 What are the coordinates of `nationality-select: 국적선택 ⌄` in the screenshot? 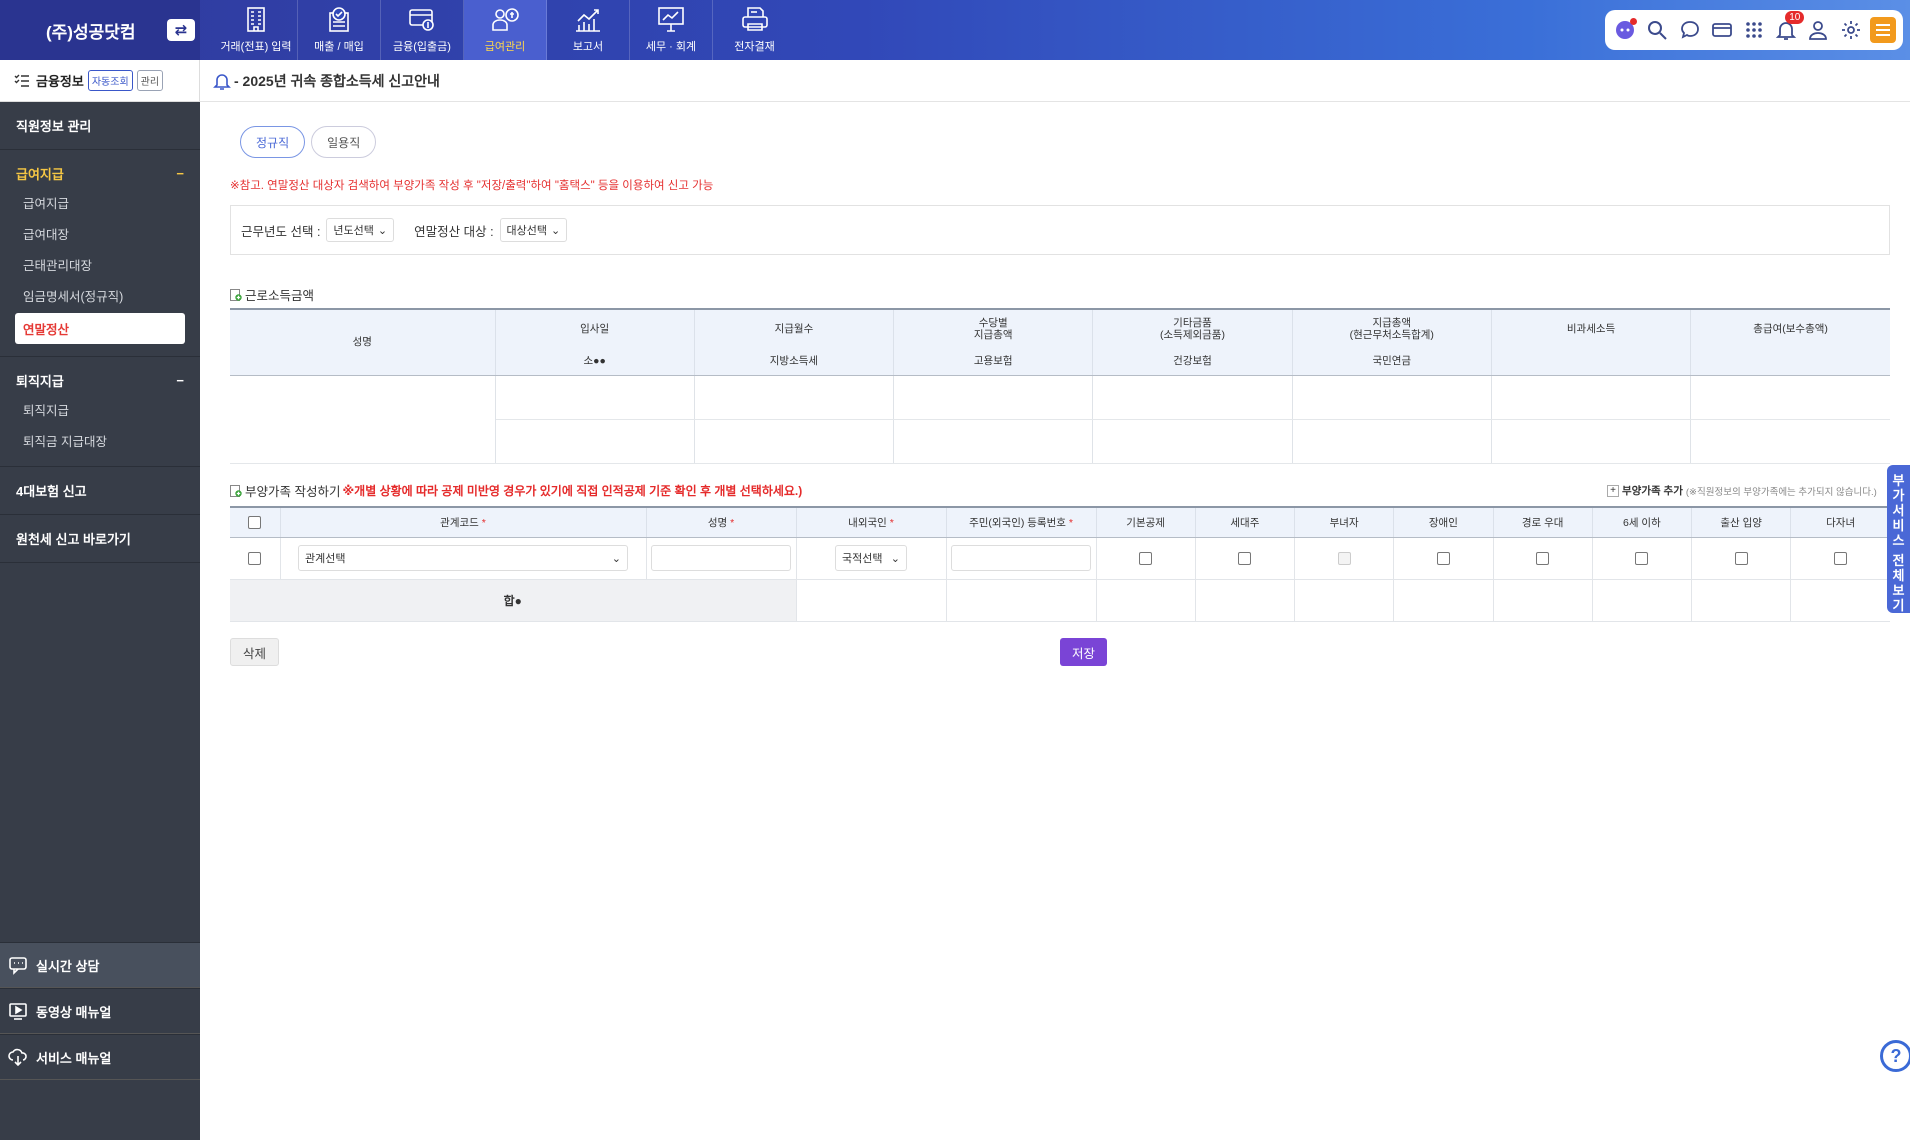 It's located at (871, 558).